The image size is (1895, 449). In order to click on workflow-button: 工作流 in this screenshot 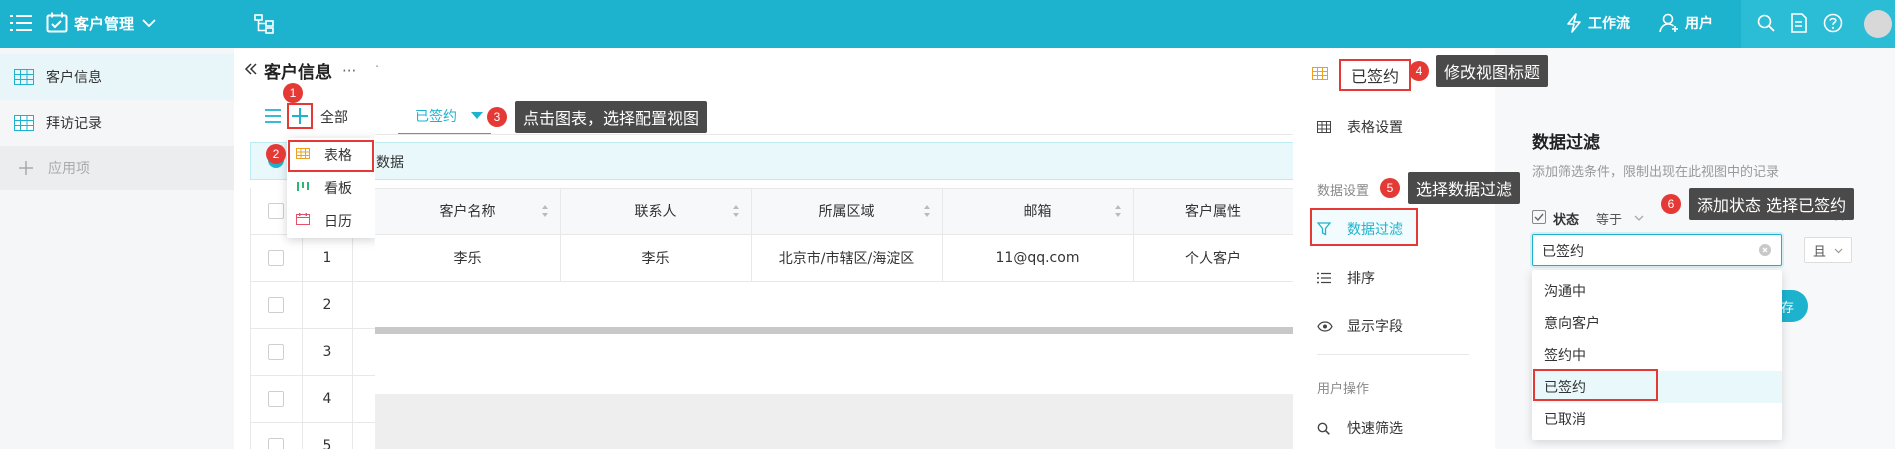, I will do `click(1598, 23)`.